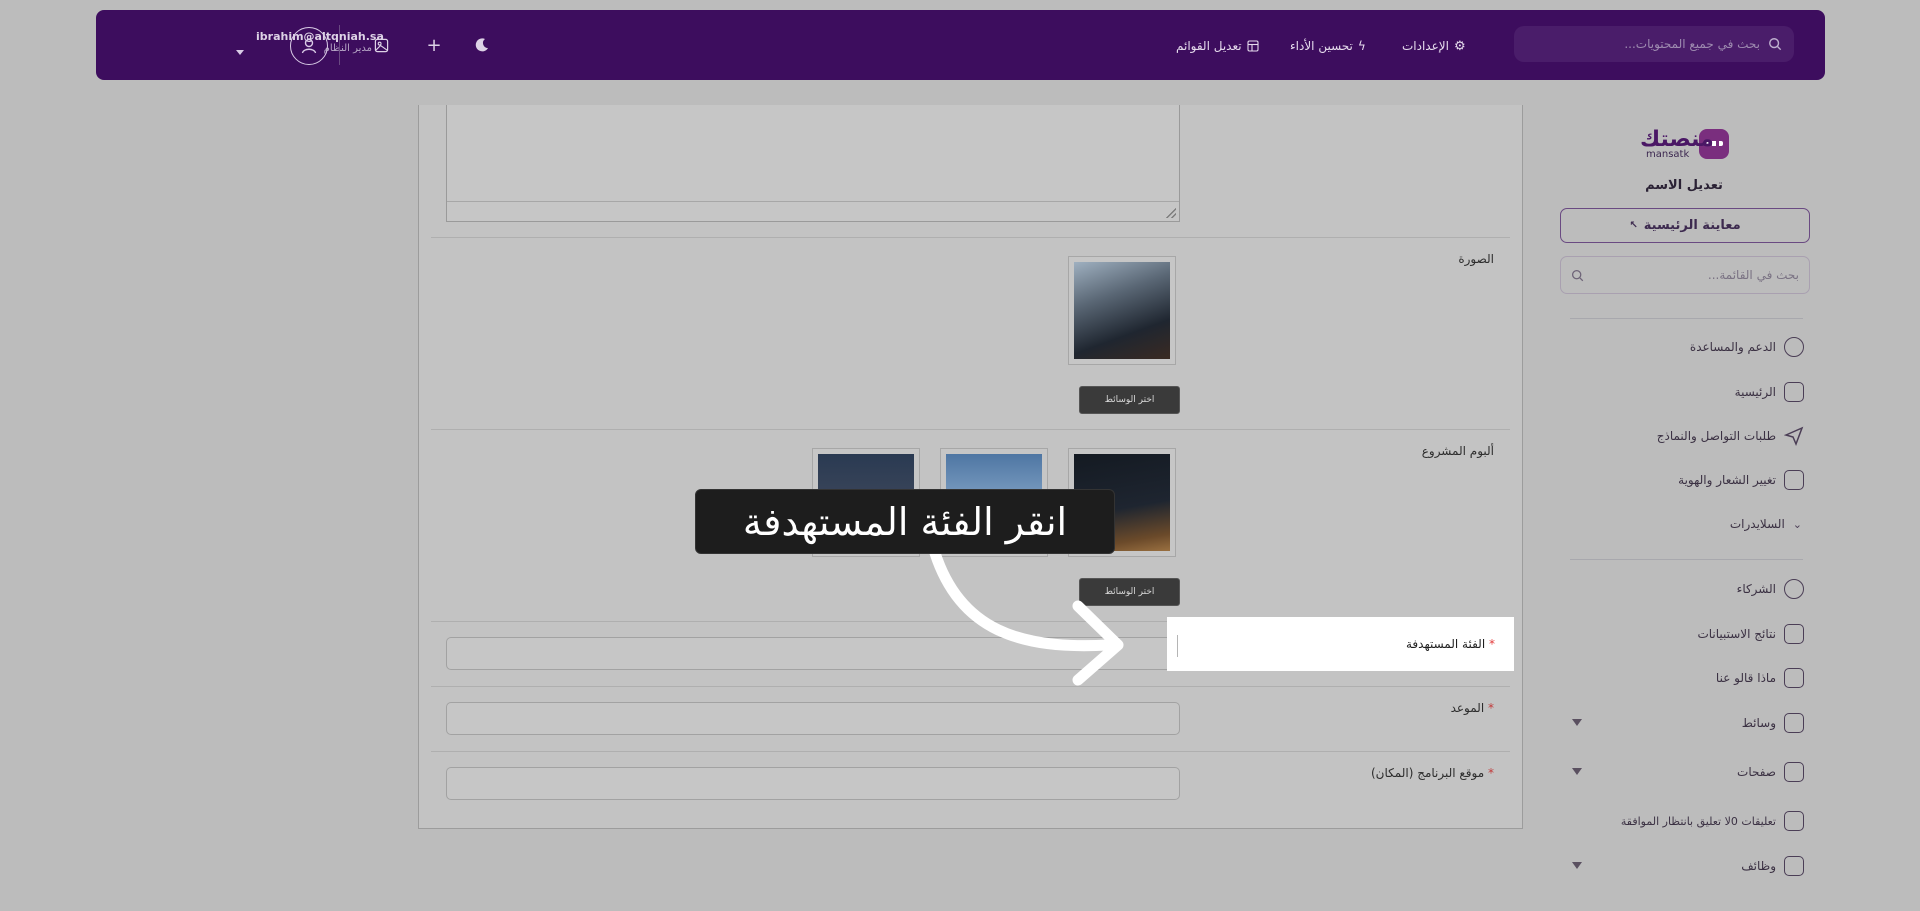 Image resolution: width=1920 pixels, height=911 pixels. I want to click on dark-mode-moon-icon, so click(482, 45).